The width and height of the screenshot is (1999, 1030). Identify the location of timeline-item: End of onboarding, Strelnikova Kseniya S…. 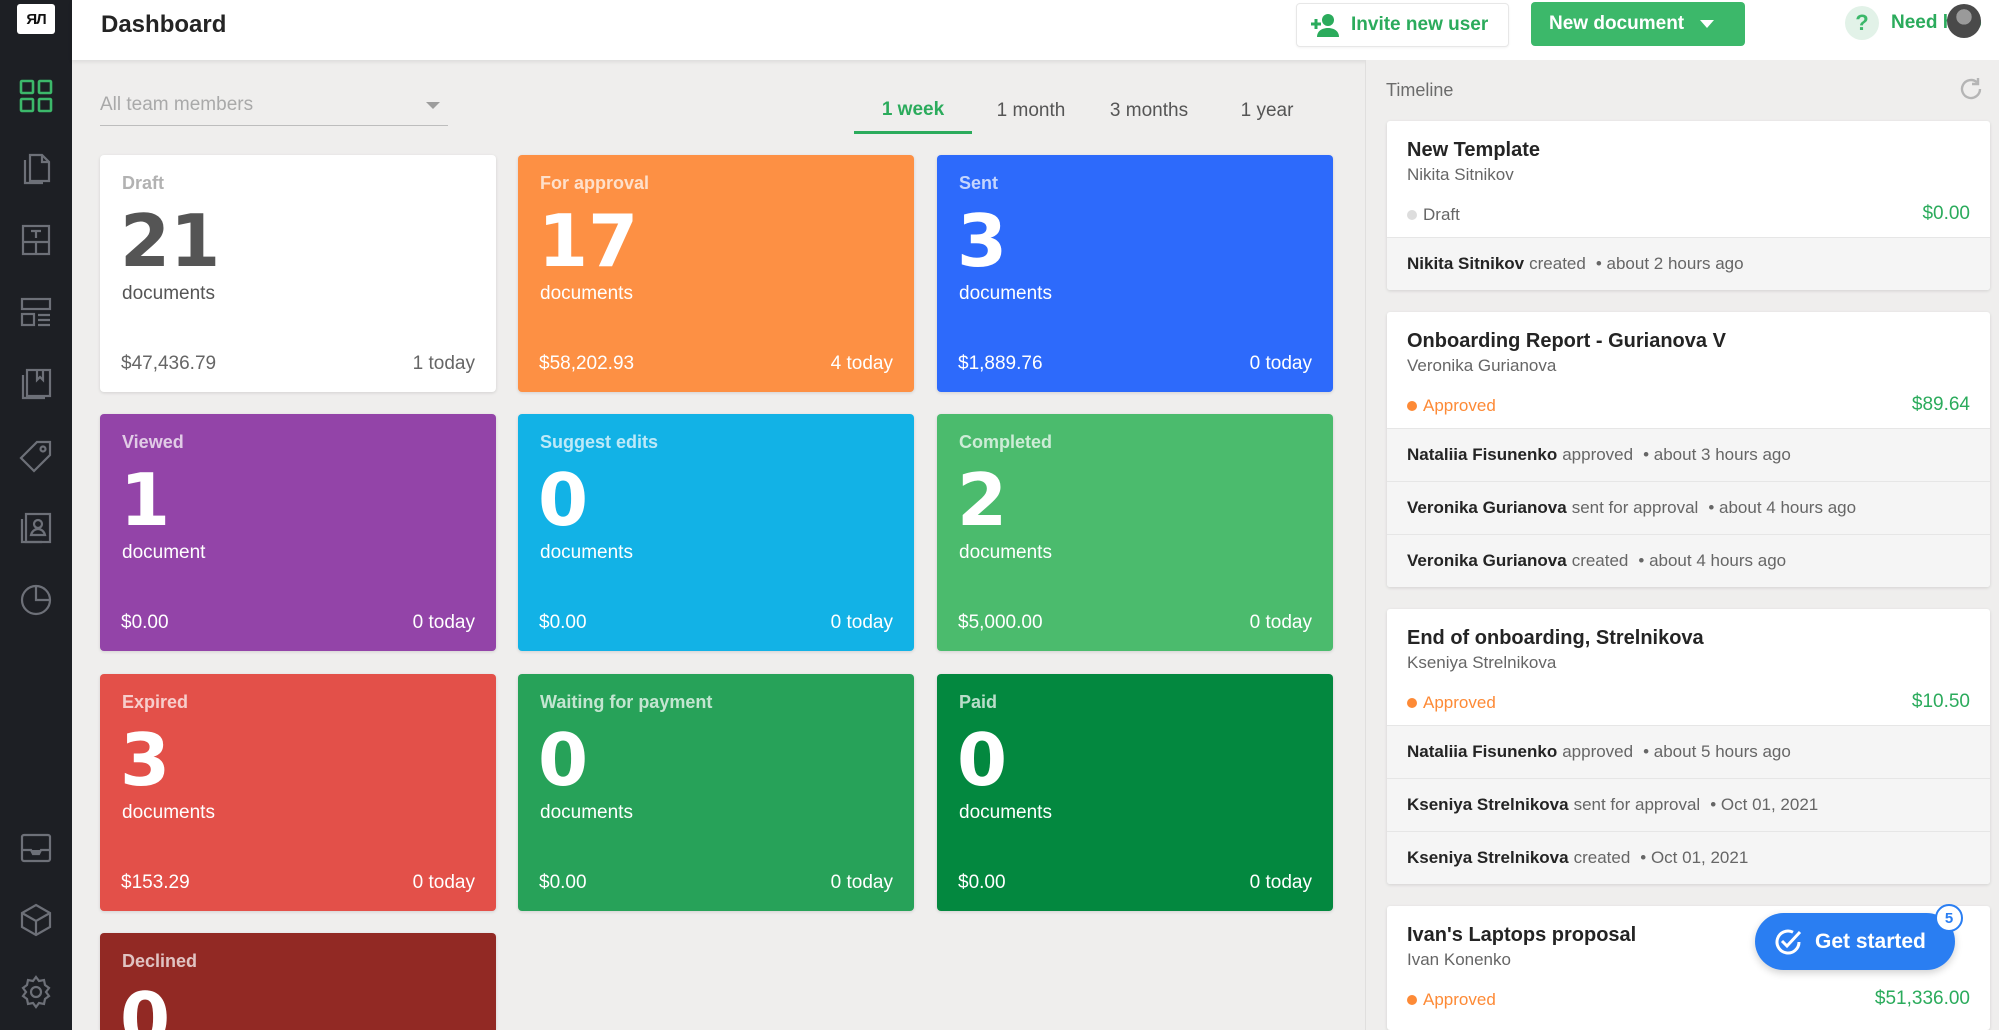
(1688, 746).